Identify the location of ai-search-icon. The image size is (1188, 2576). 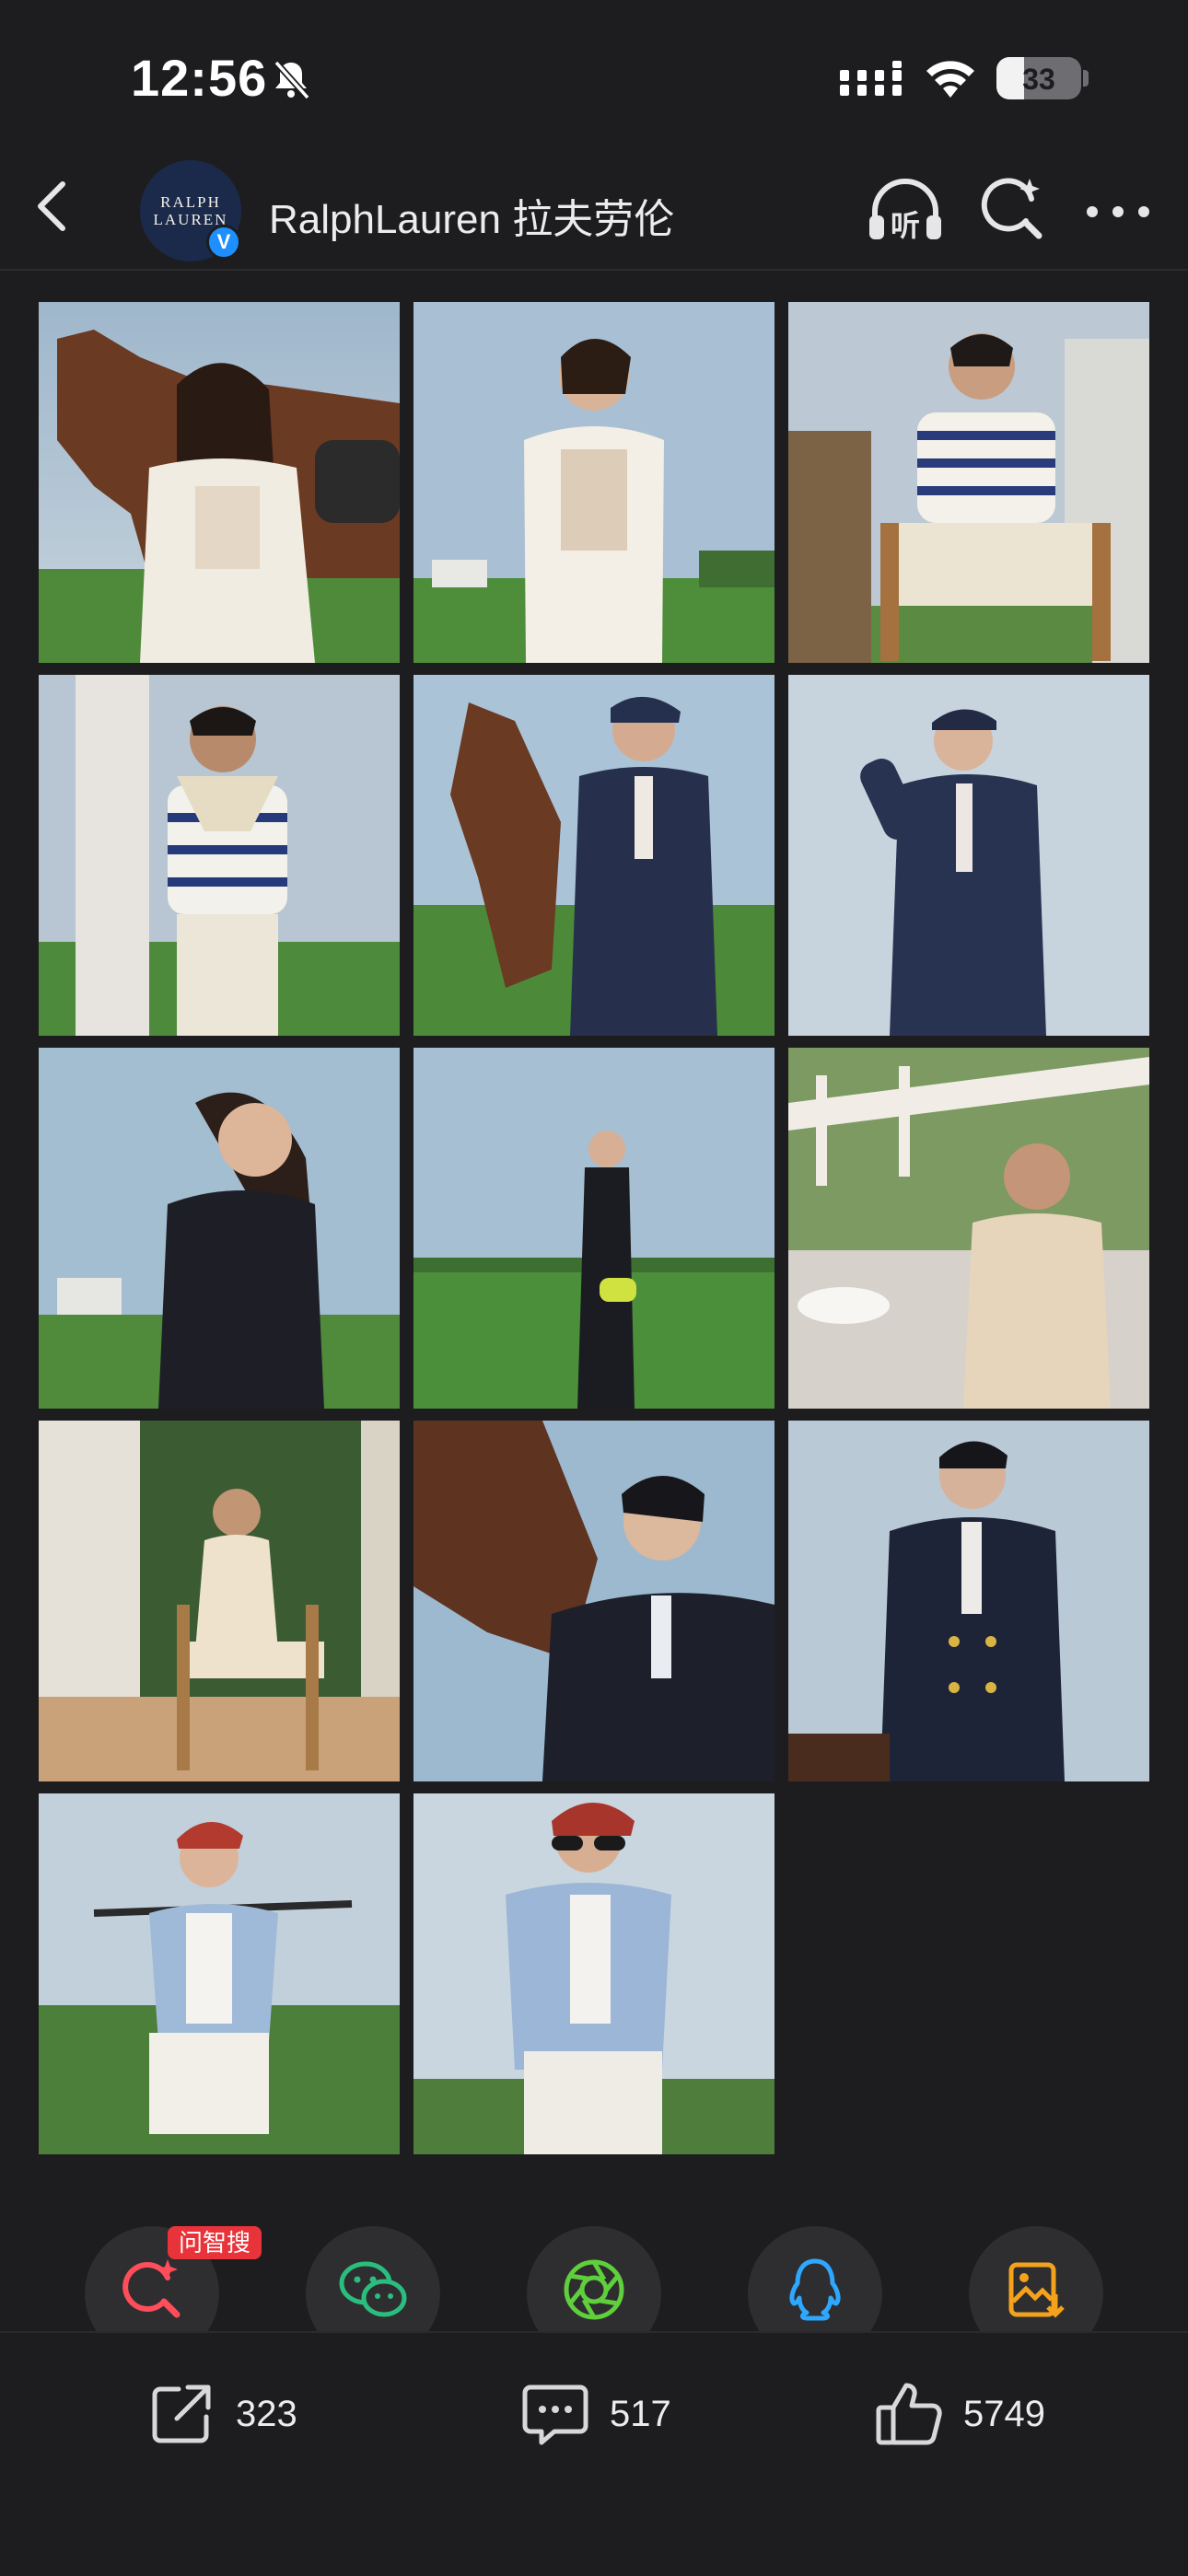
(1011, 208).